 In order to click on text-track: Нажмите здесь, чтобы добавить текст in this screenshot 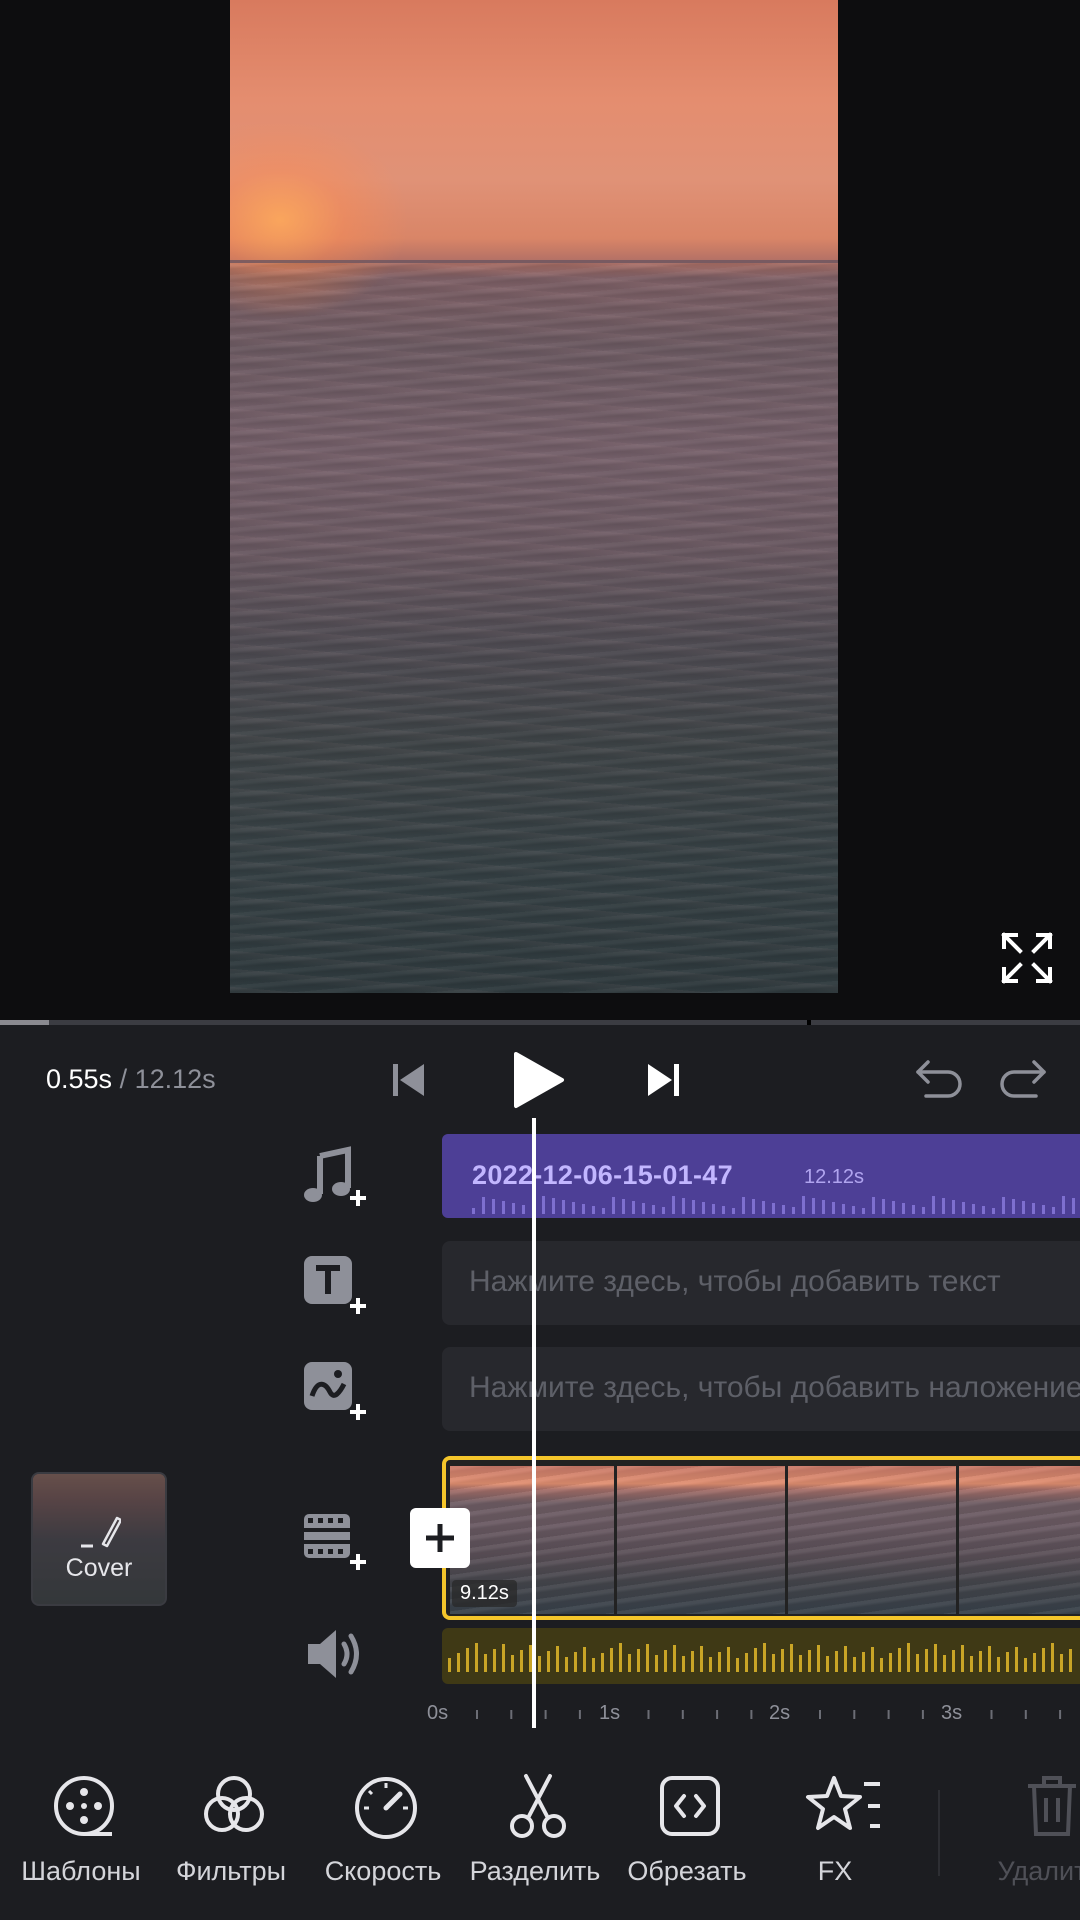, I will do `click(761, 1283)`.